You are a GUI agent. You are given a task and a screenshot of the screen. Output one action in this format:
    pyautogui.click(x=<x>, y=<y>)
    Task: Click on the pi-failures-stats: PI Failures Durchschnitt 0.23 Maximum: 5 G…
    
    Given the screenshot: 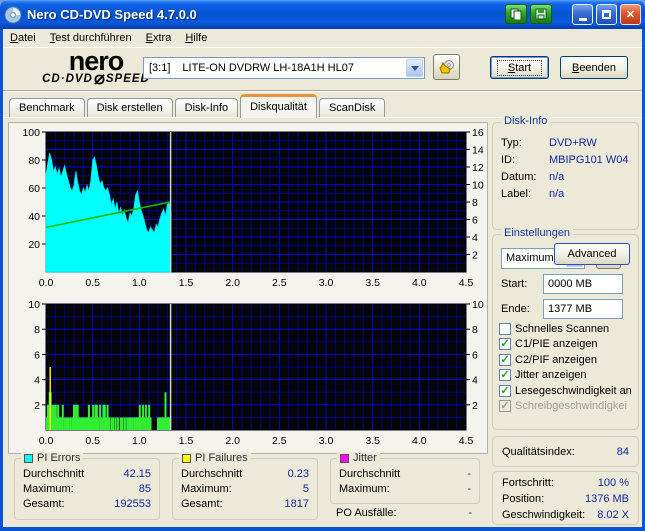 What is the action you would take?
    pyautogui.click(x=245, y=486)
    